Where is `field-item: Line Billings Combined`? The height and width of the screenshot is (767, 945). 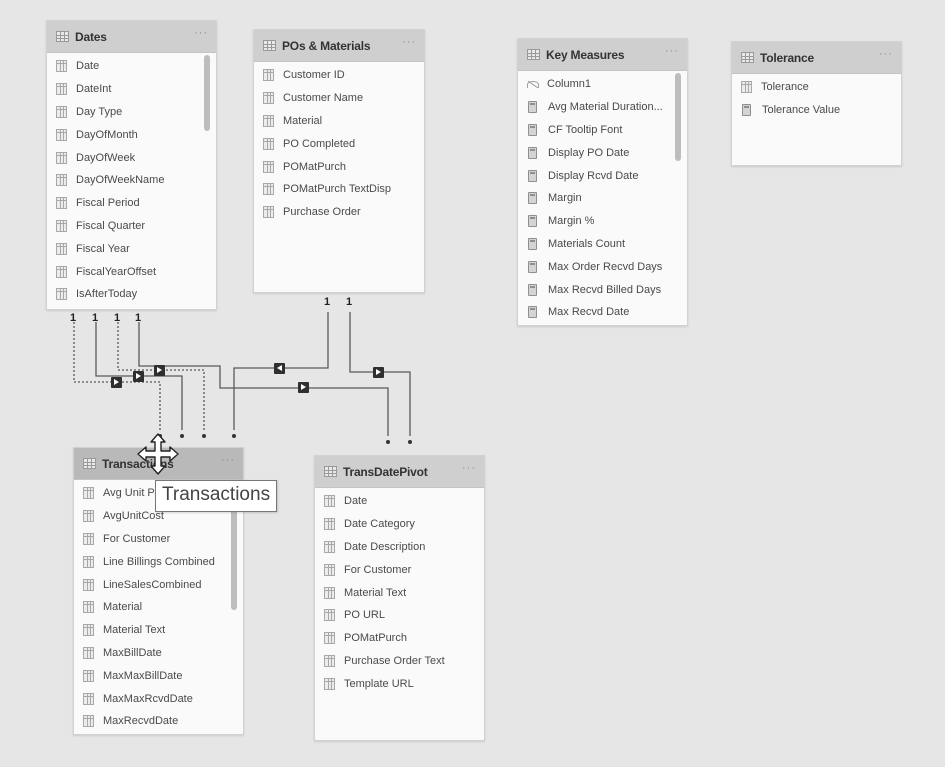 field-item: Line Billings Combined is located at coordinates (158, 561).